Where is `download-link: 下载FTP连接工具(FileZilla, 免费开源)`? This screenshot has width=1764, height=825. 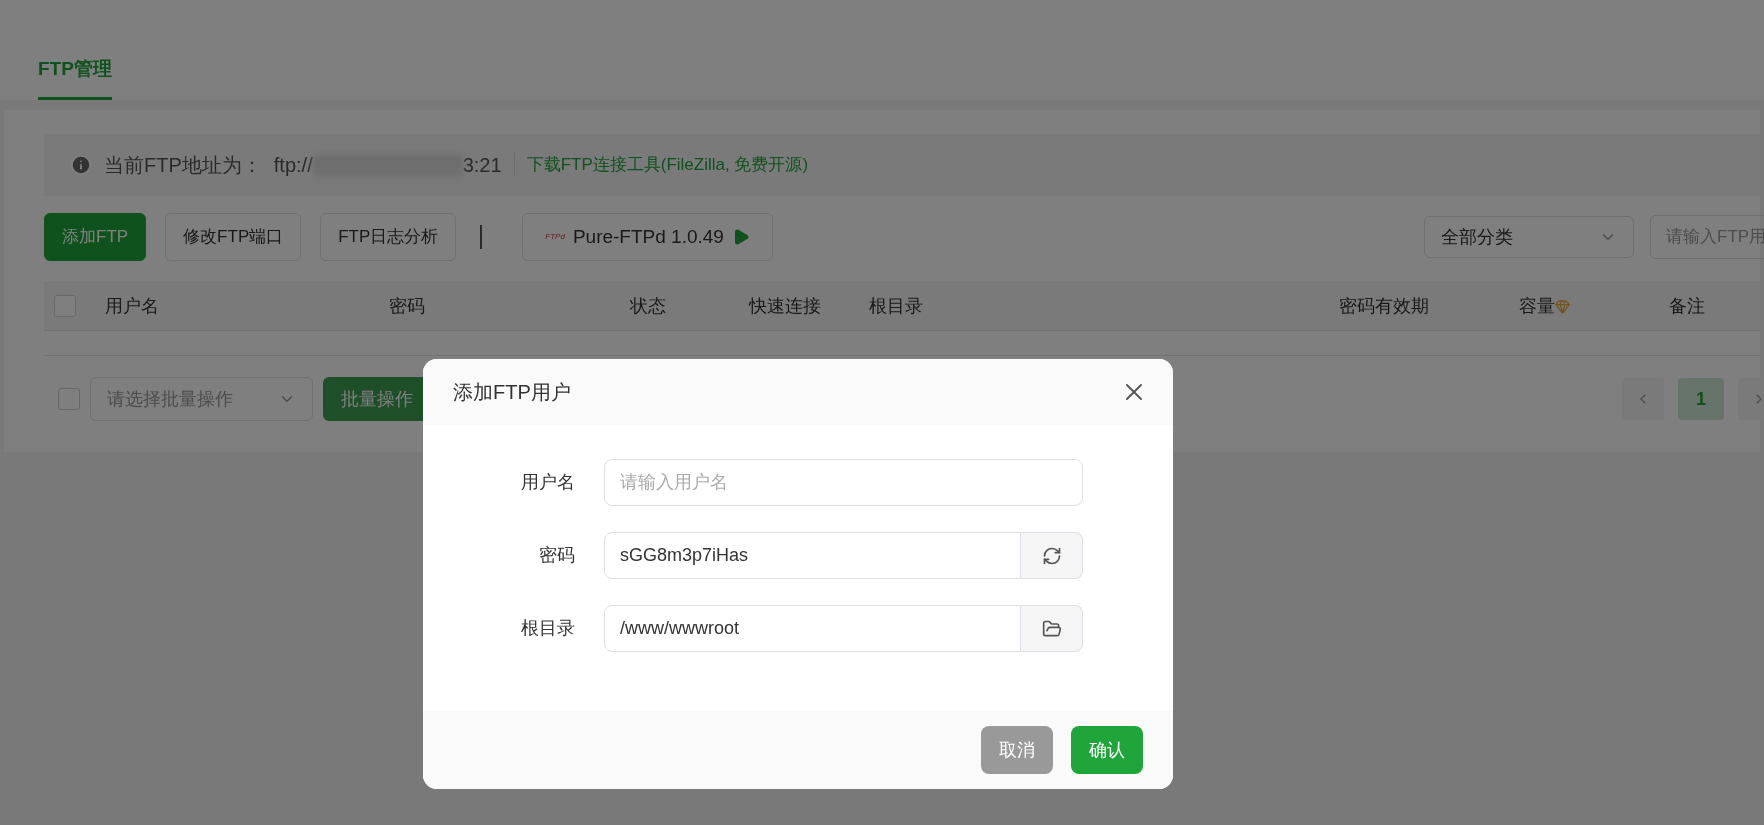
download-link: 下载FTP连接工具(FileZilla, 免费开源) is located at coordinates (667, 165).